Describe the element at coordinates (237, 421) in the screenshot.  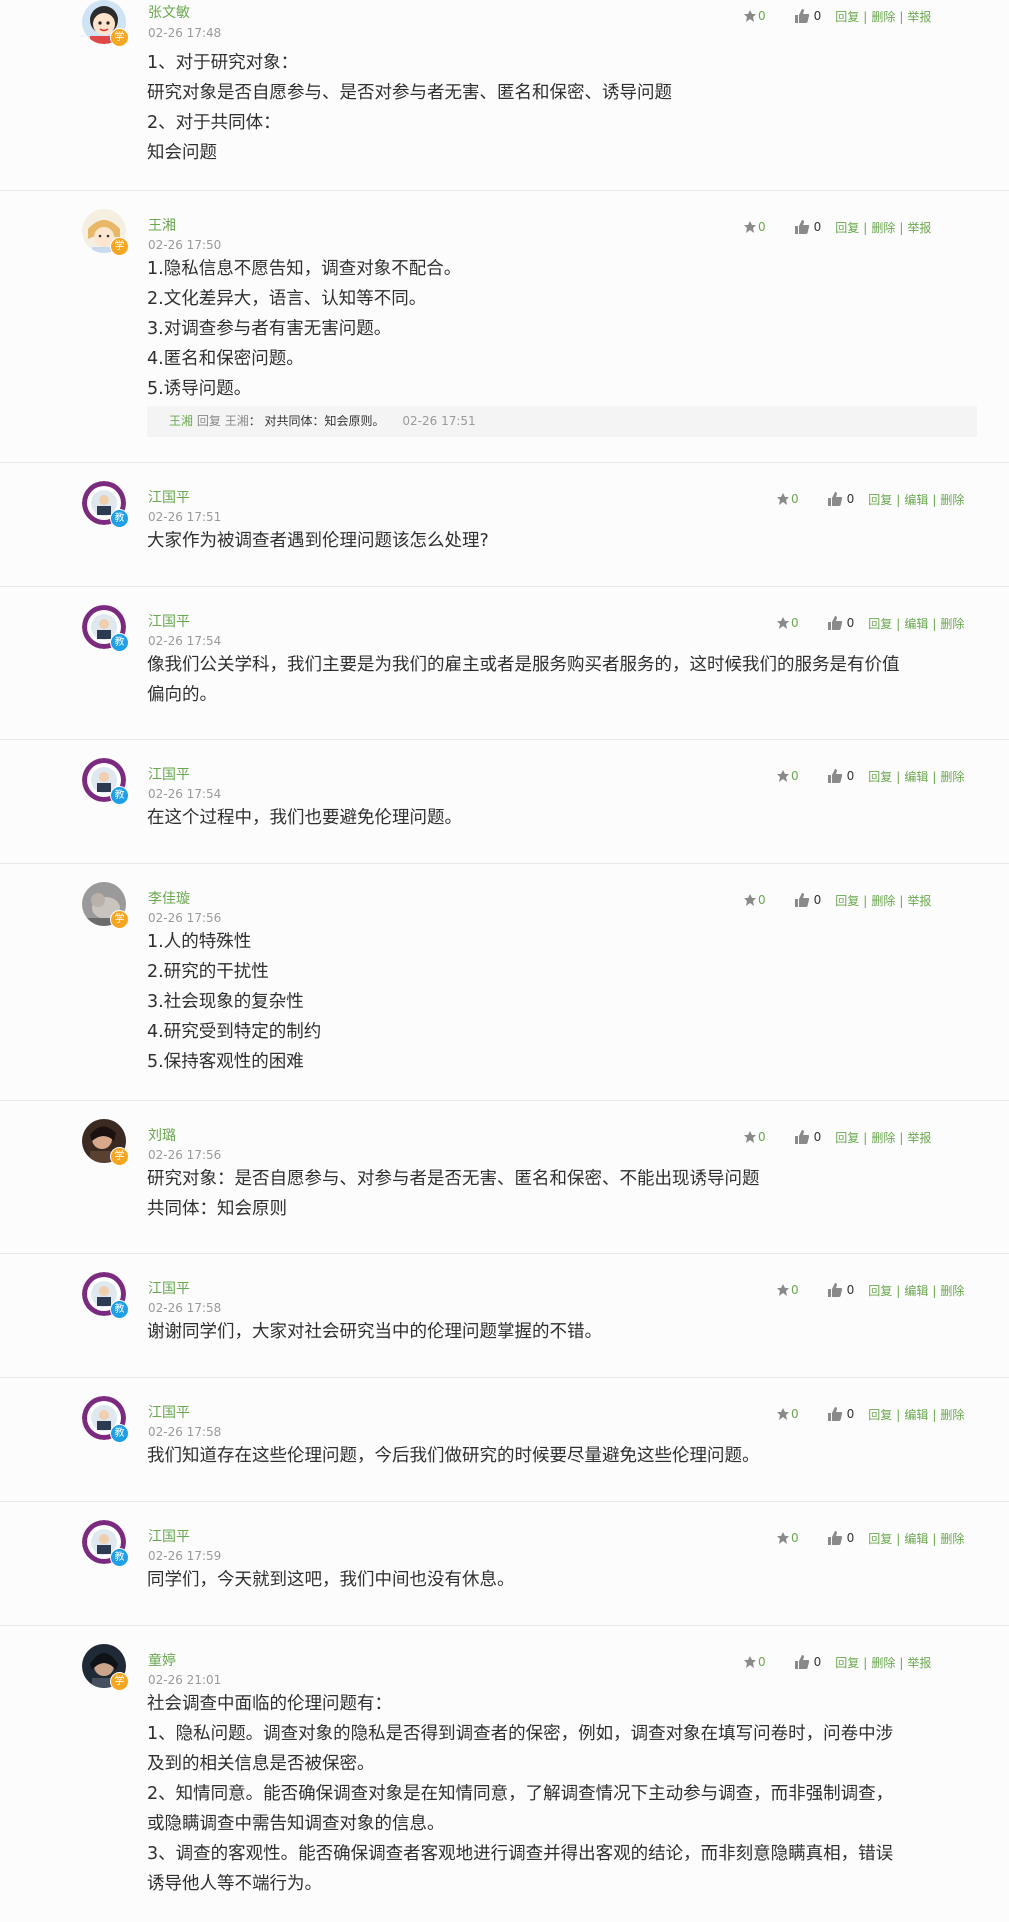
I see `reply-target: 王湘` at that location.